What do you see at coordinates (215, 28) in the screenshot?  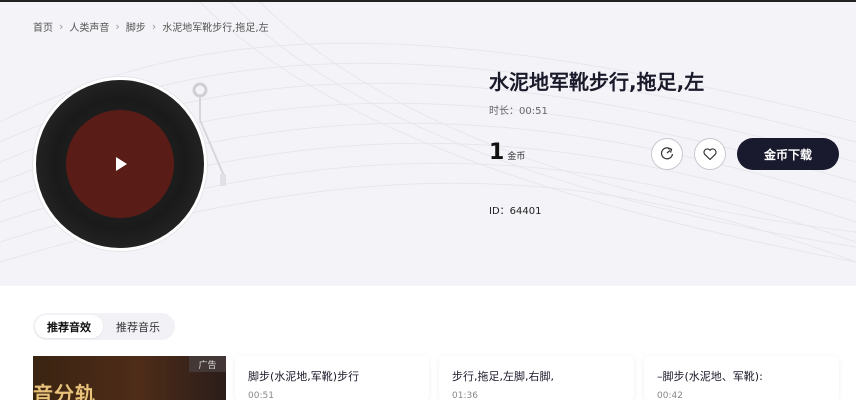 I see `breadcrumb-current: 水泥地军靴步行,拖足,左` at bounding box center [215, 28].